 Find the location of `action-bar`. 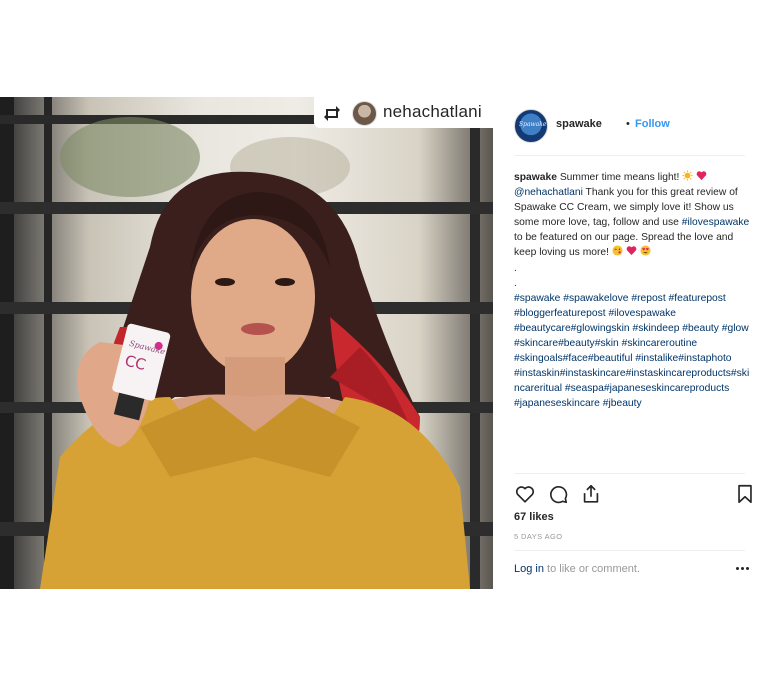

action-bar is located at coordinates (634, 494).